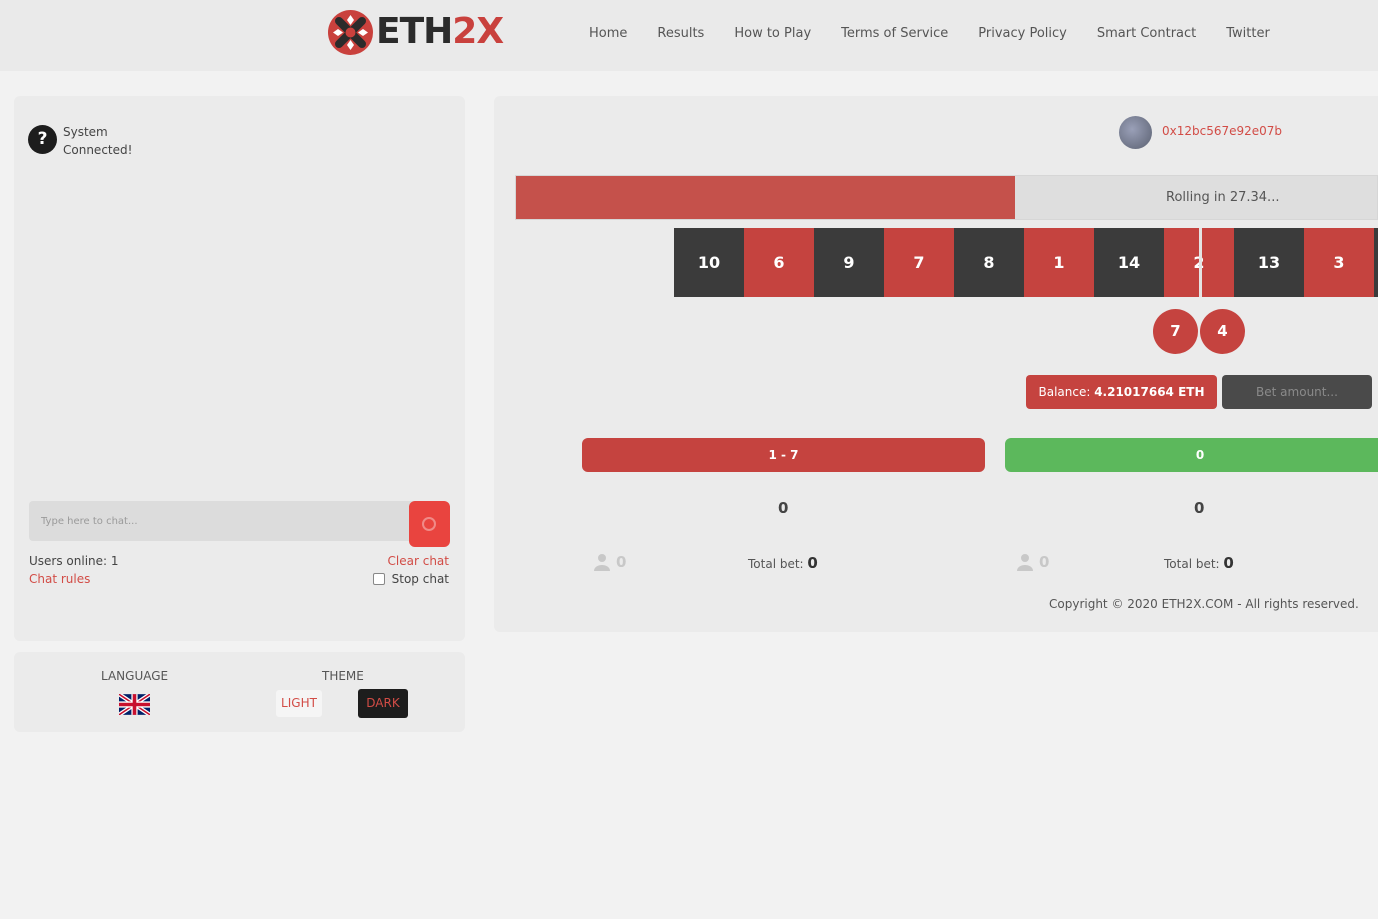 Image resolution: width=1378 pixels, height=919 pixels. What do you see at coordinates (383, 703) in the screenshot?
I see `dark-theme-button: DARK` at bounding box center [383, 703].